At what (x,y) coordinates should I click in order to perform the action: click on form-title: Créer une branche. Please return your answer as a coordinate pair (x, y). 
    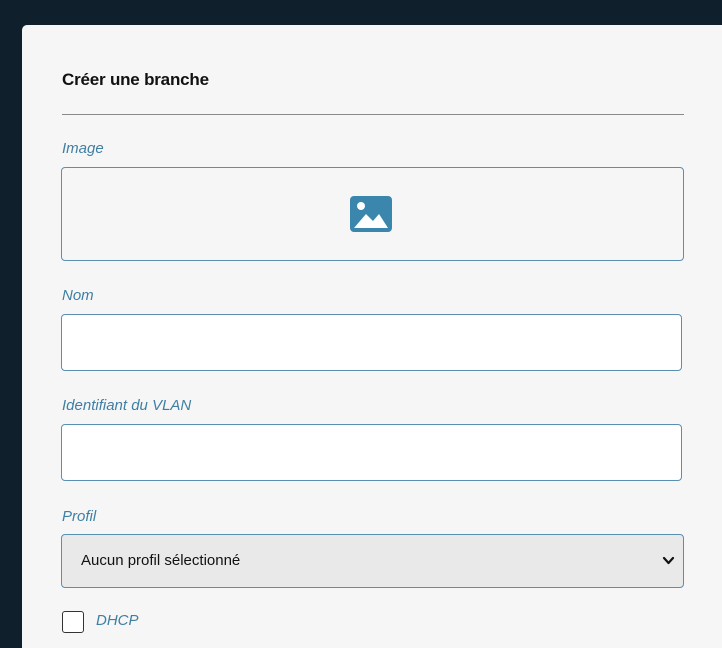
    Looking at the image, I should click on (135, 79).